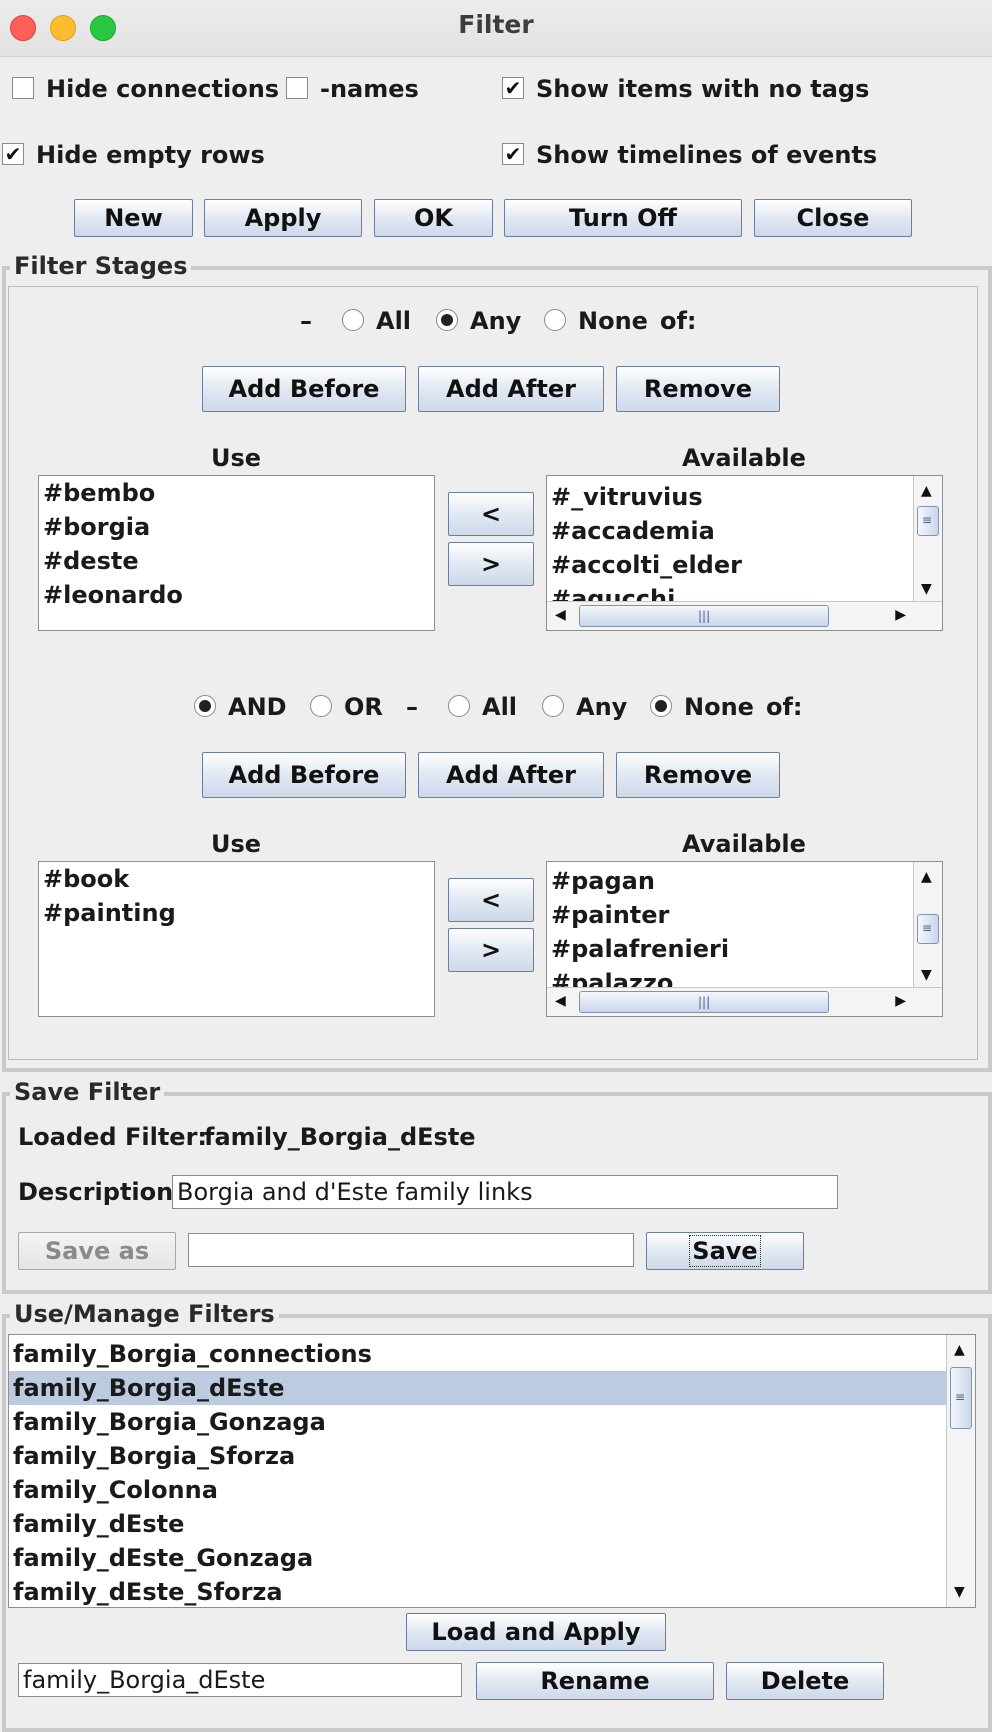 This screenshot has width=992, height=1732. Describe the element at coordinates (698, 389) in the screenshot. I see `stage1-remove-button: Remove` at that location.